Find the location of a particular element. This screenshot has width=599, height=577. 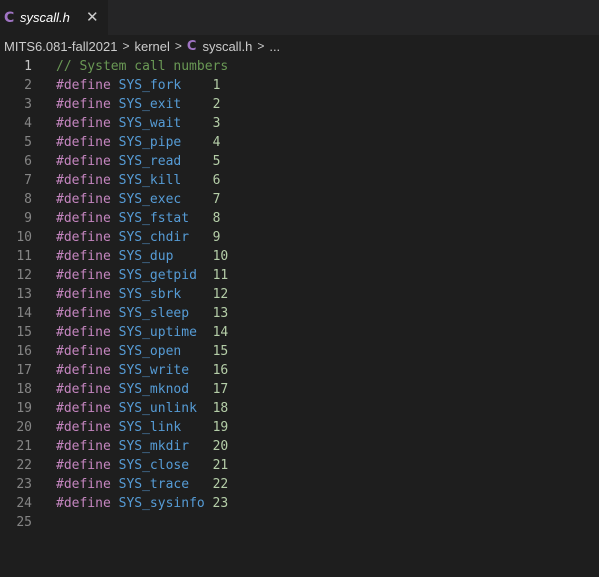

code-line: 16 #define SYS_open 15 is located at coordinates (299, 351).